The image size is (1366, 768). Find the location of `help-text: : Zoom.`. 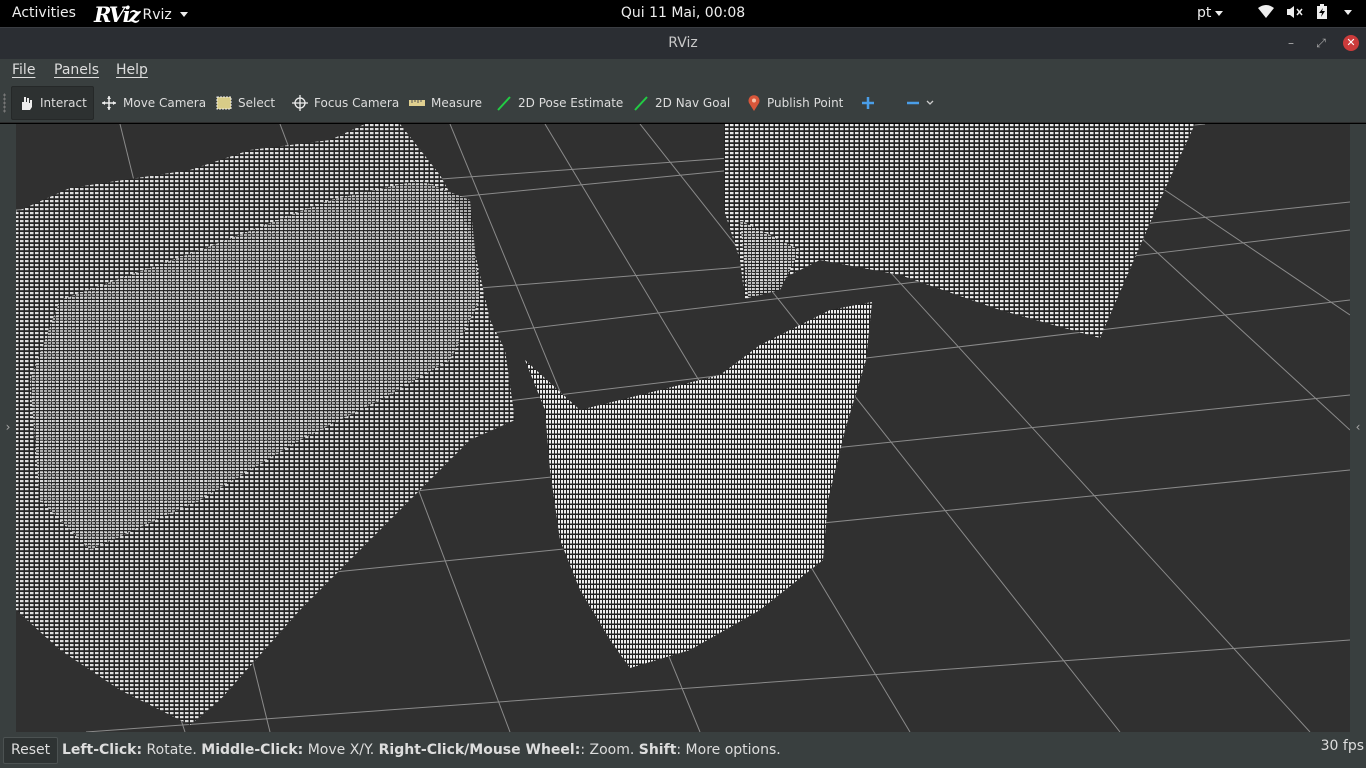

help-text: : Zoom. is located at coordinates (609, 750).